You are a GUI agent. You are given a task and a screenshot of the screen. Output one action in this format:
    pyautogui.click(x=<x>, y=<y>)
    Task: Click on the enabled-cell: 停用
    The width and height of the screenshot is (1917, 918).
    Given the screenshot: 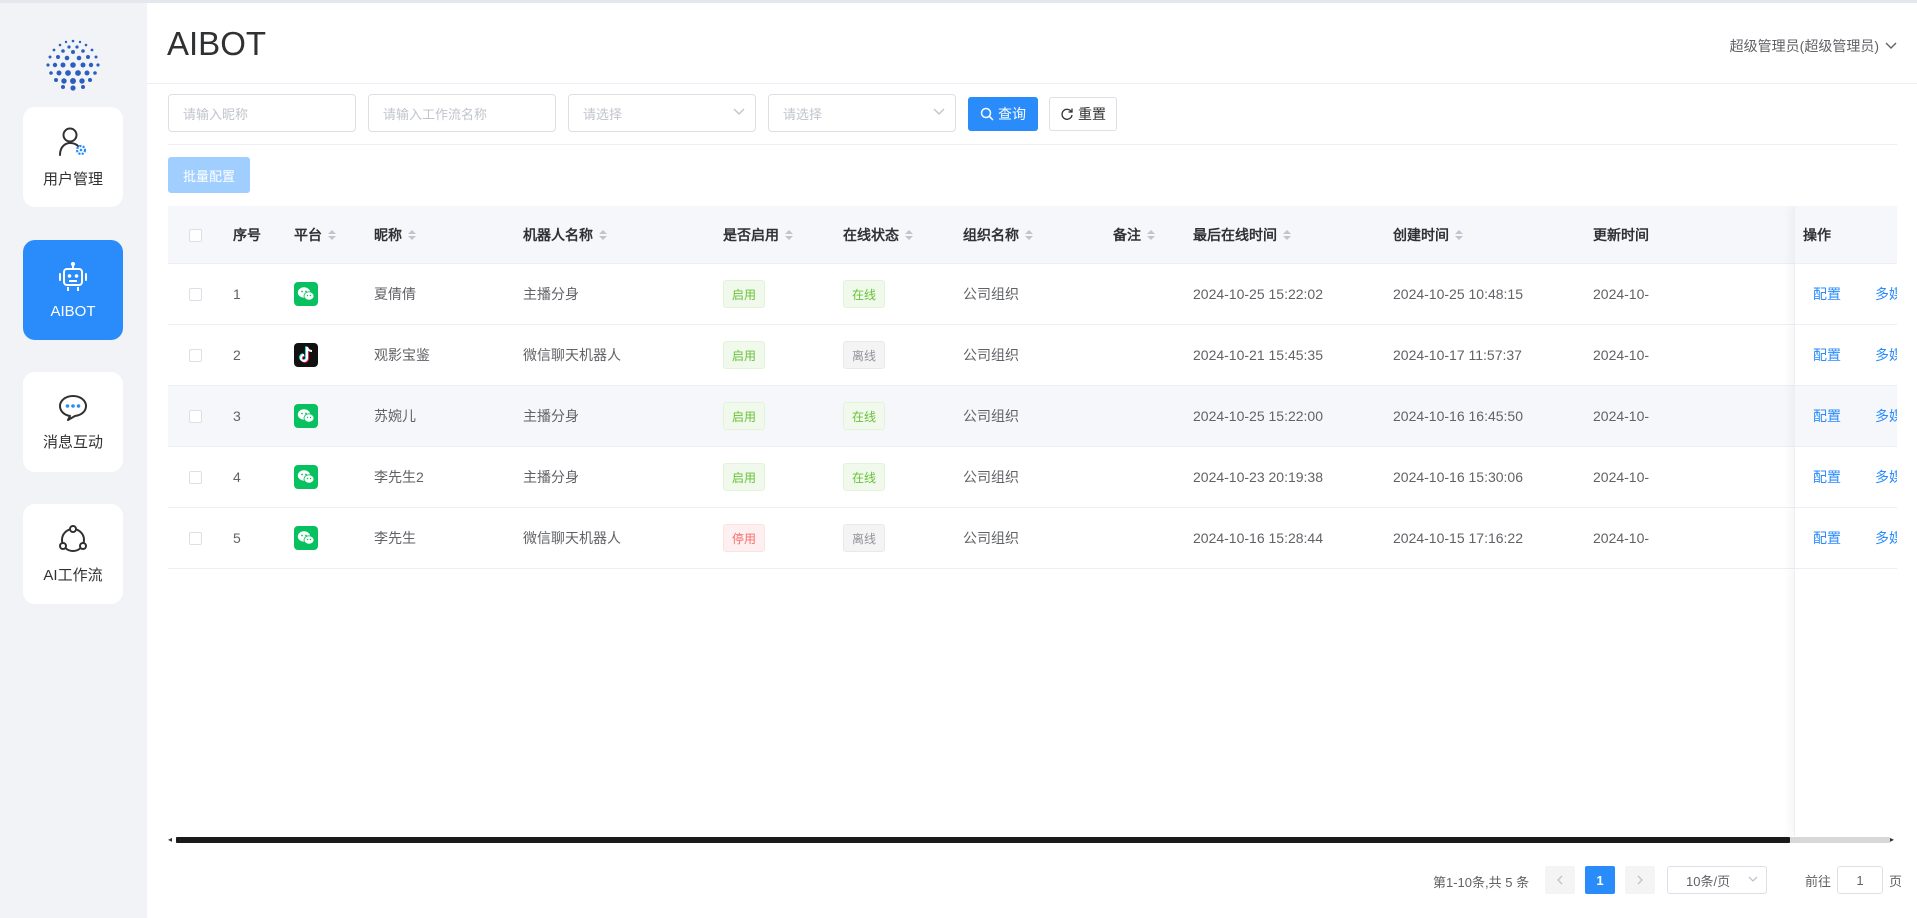 What is the action you would take?
    pyautogui.click(x=744, y=538)
    